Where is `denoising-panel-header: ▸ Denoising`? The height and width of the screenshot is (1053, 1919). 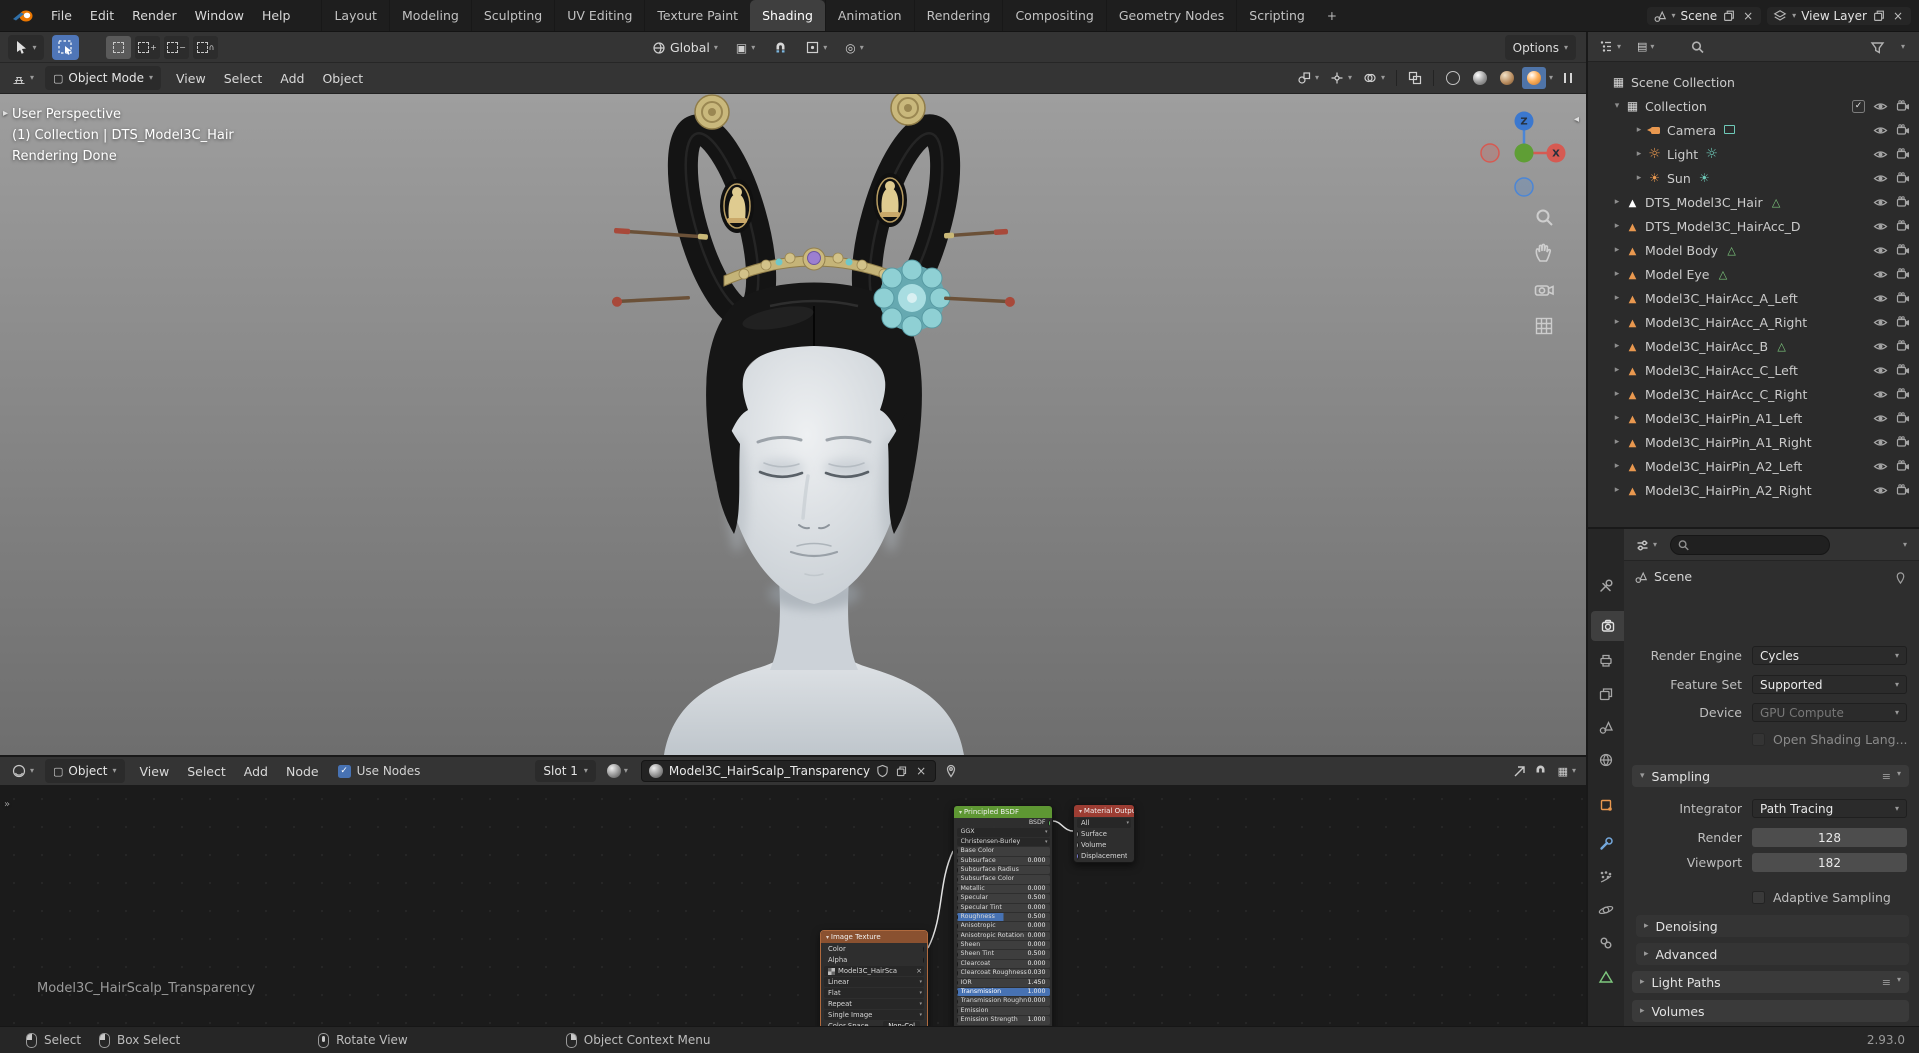
denoising-panel-header: ▸ Denoising is located at coordinates (1772, 926).